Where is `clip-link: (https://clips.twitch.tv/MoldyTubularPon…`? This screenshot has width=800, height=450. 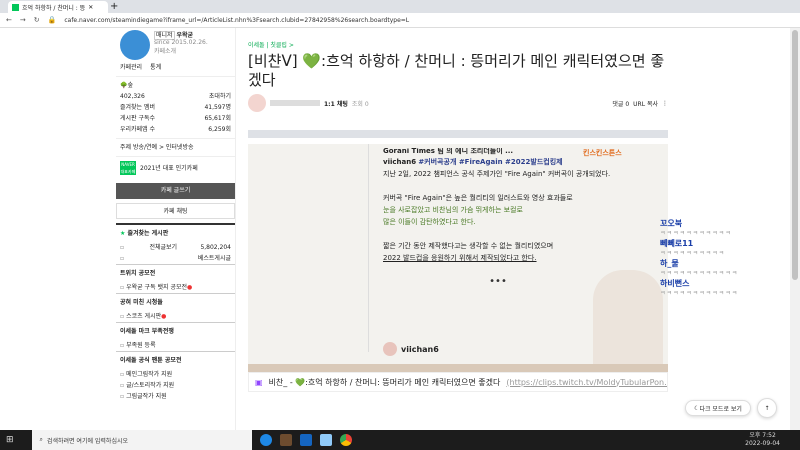 clip-link: (https://clips.twitch.tv/MoldyTubularPon… is located at coordinates (586, 382).